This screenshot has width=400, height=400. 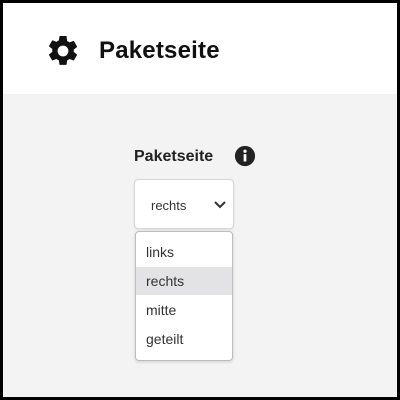 What do you see at coordinates (184, 310) in the screenshot?
I see `option-mitte: mitte` at bounding box center [184, 310].